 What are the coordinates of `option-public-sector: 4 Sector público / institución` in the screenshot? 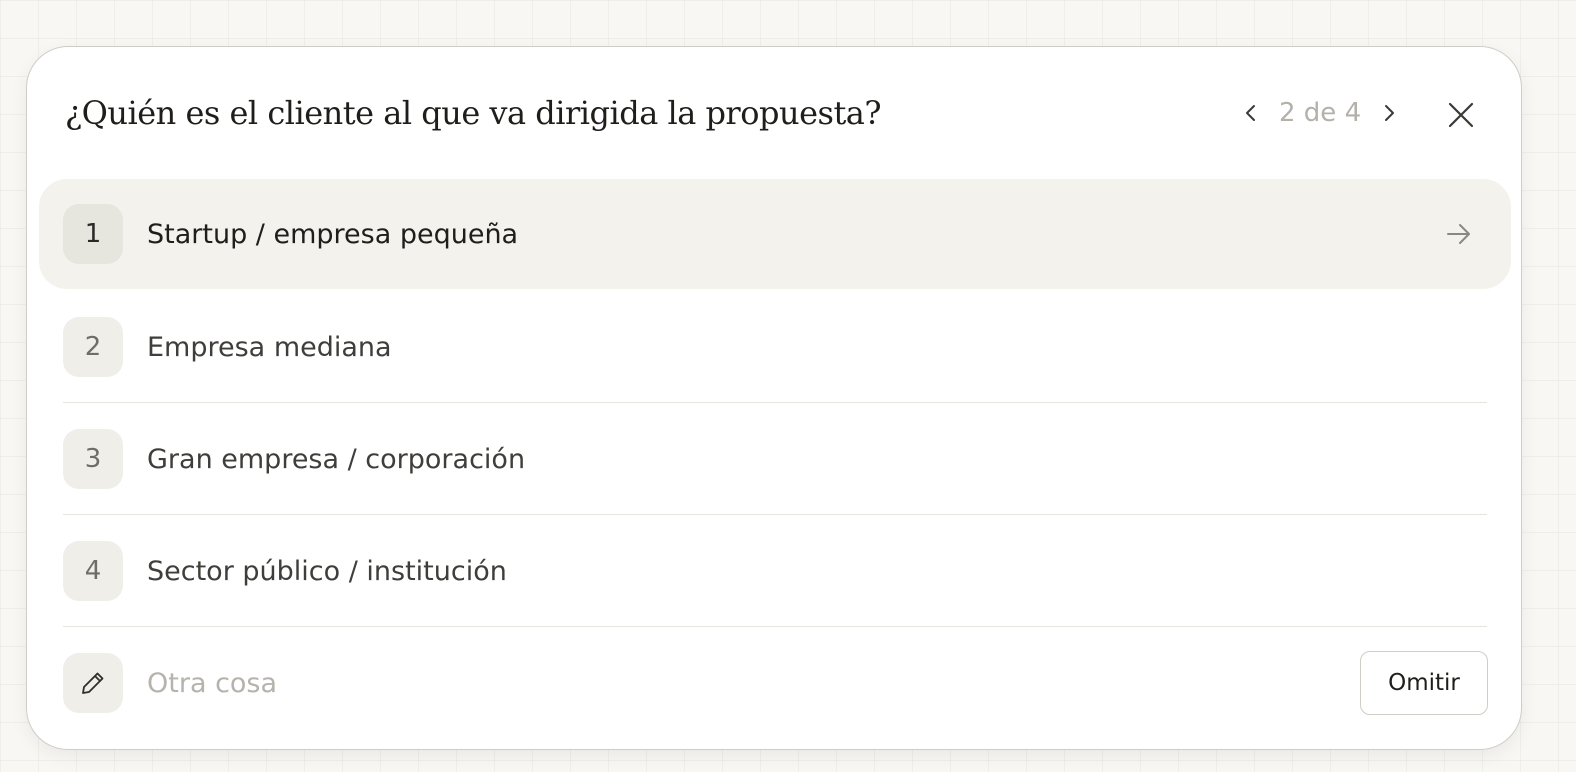 It's located at (775, 571).